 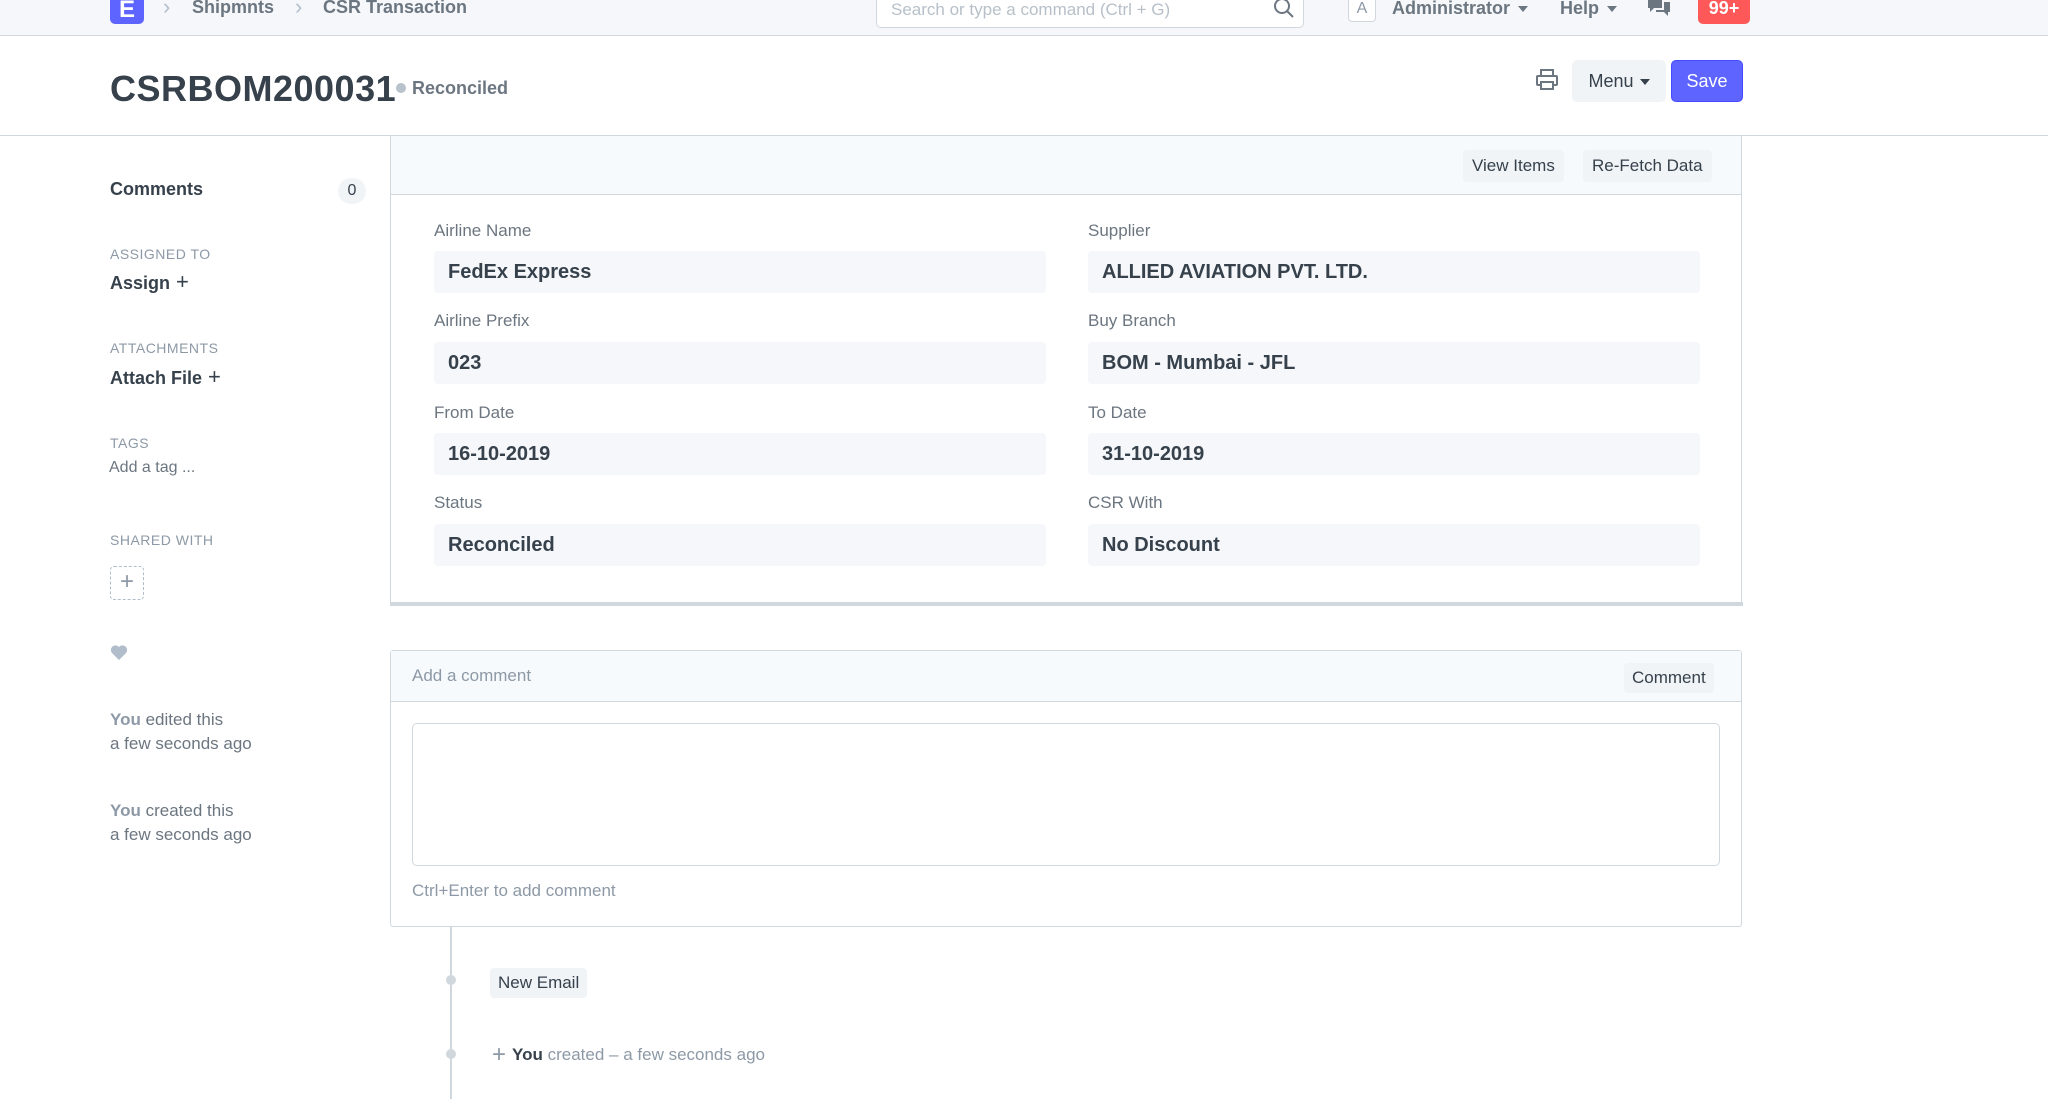 What do you see at coordinates (1119, 230) in the screenshot?
I see `field-label-supplier: Supplier` at bounding box center [1119, 230].